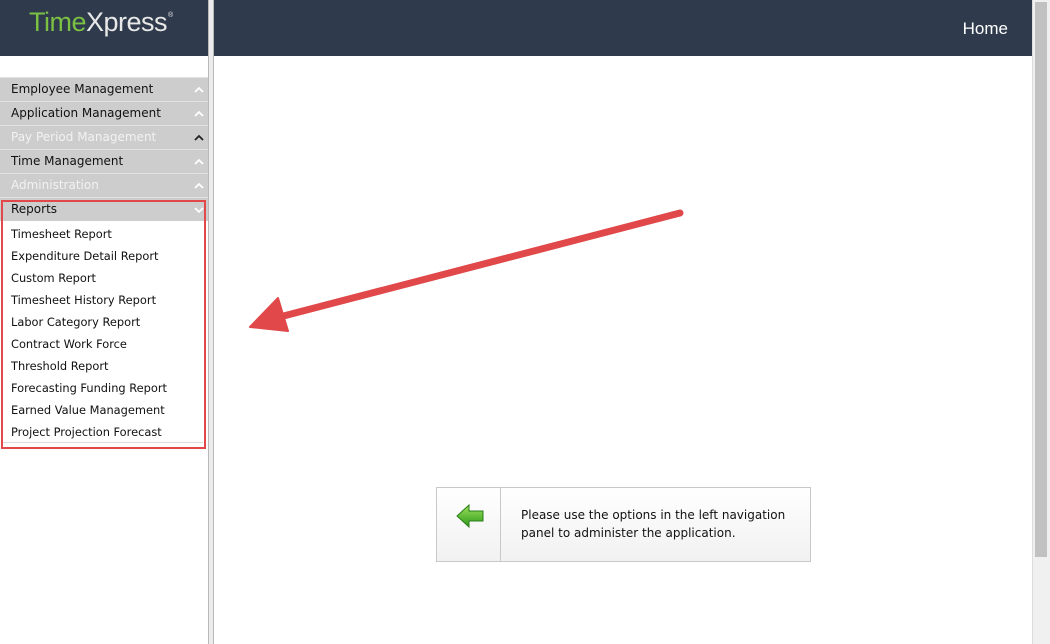 The width and height of the screenshot is (1050, 644). Describe the element at coordinates (104, 432) in the screenshot. I see `report-link-project-projection-forecast: Project Projection Forecast` at that location.